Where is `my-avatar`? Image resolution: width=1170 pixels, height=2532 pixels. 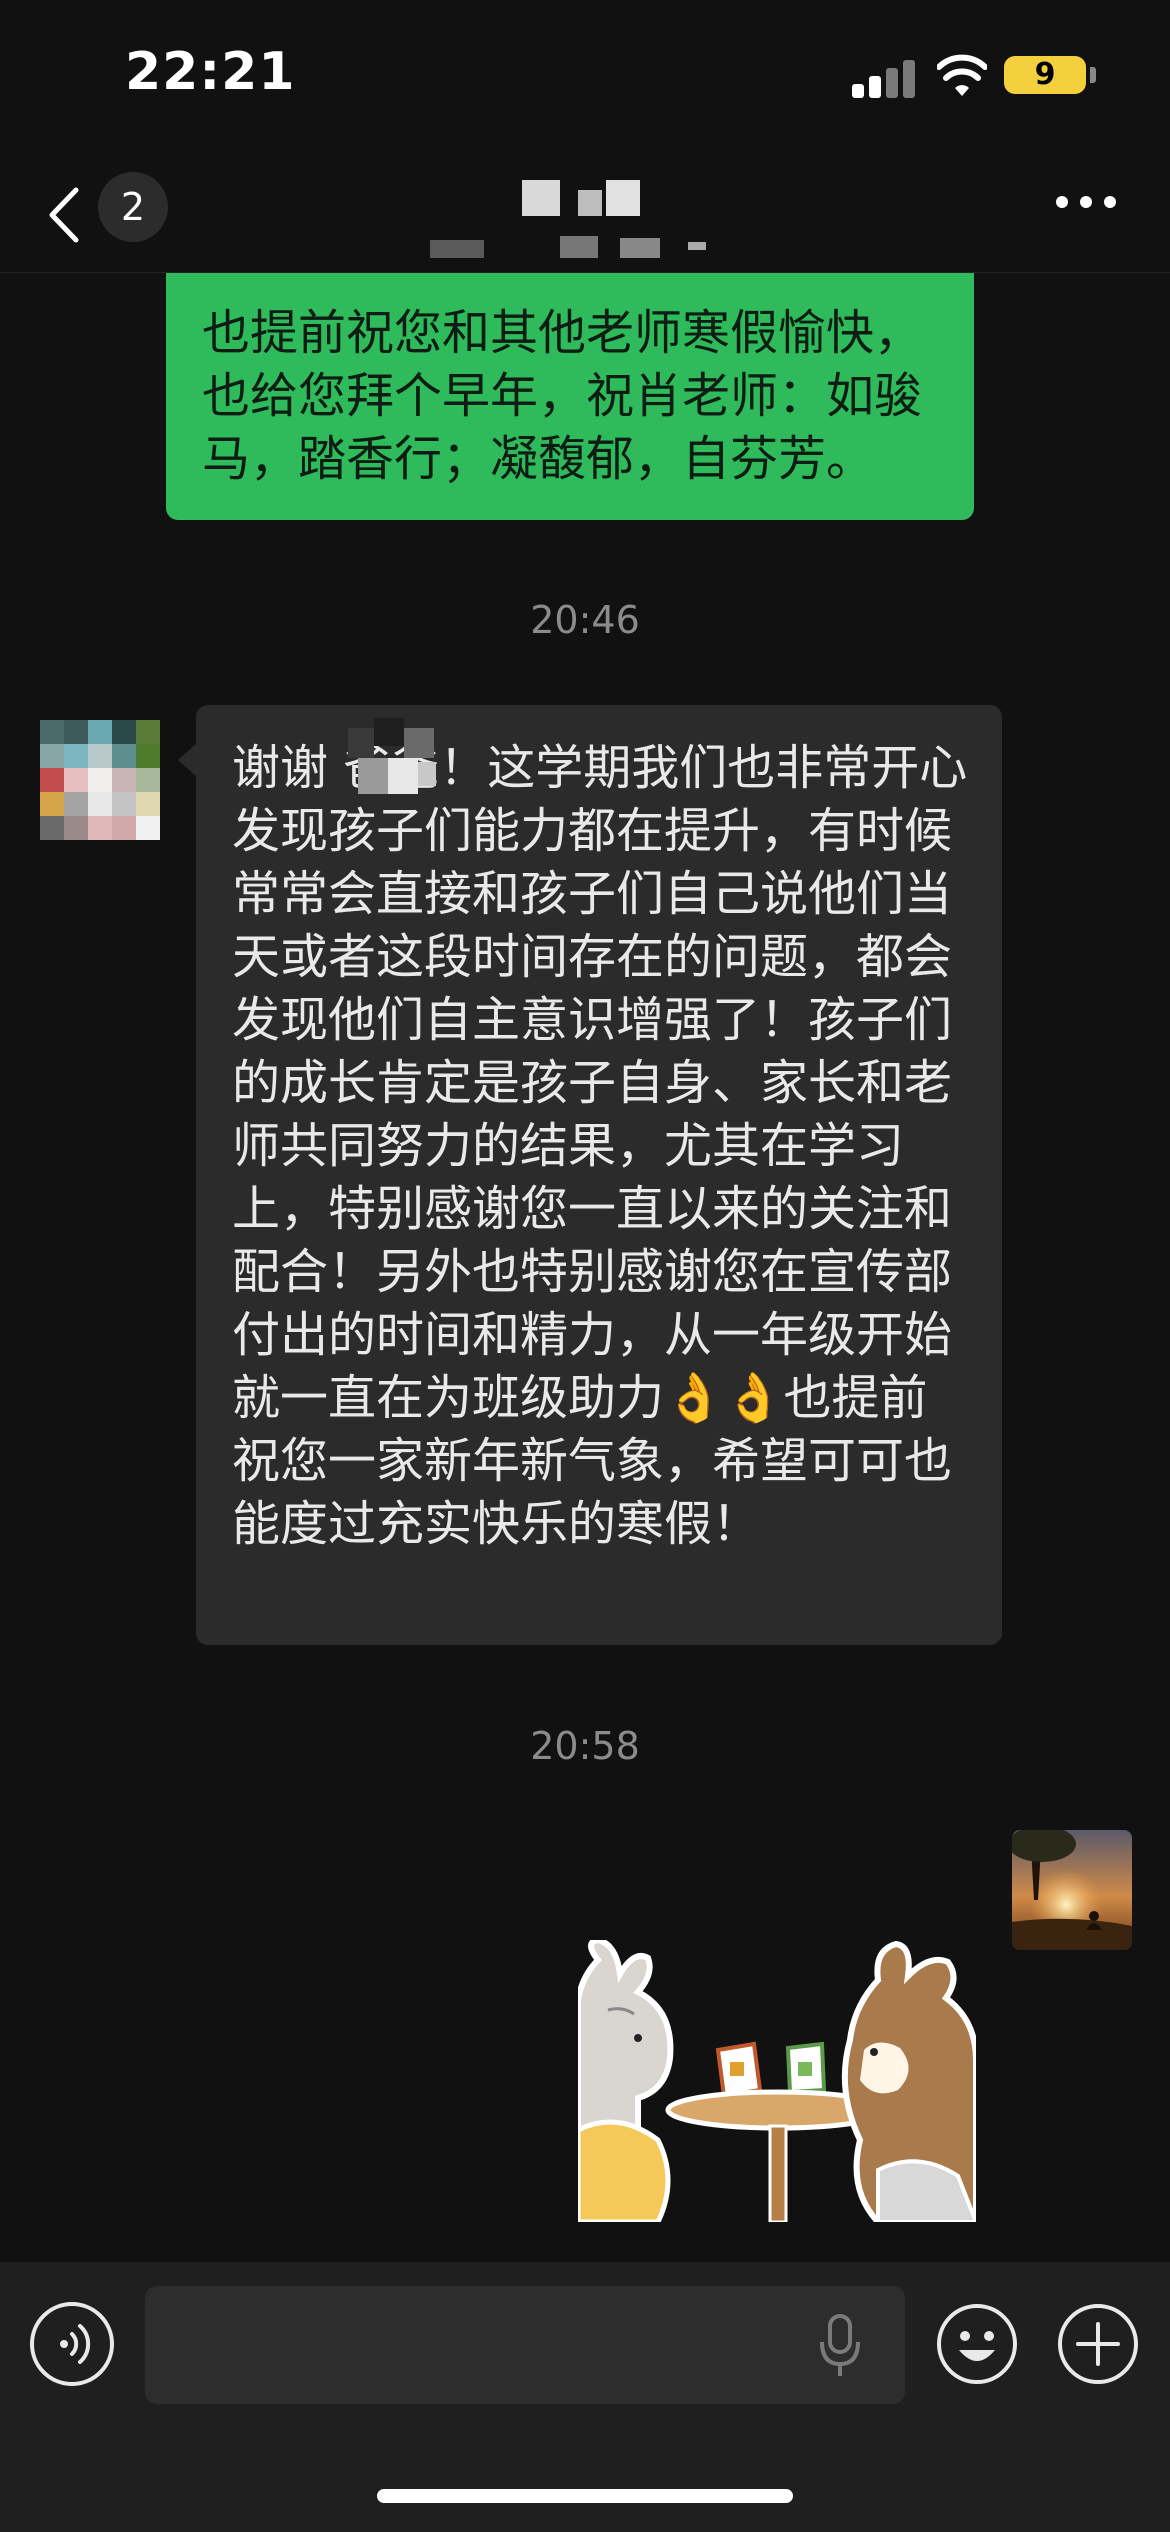 my-avatar is located at coordinates (1072, 1890).